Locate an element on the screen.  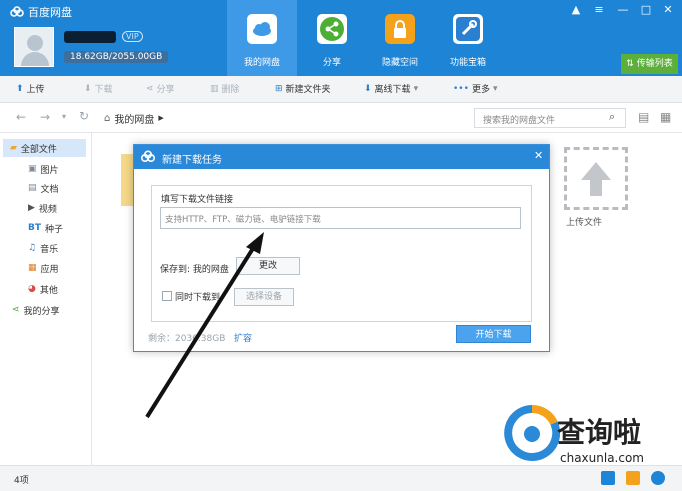
watermark-url: chaxunla.com is located at coordinates (602, 458).